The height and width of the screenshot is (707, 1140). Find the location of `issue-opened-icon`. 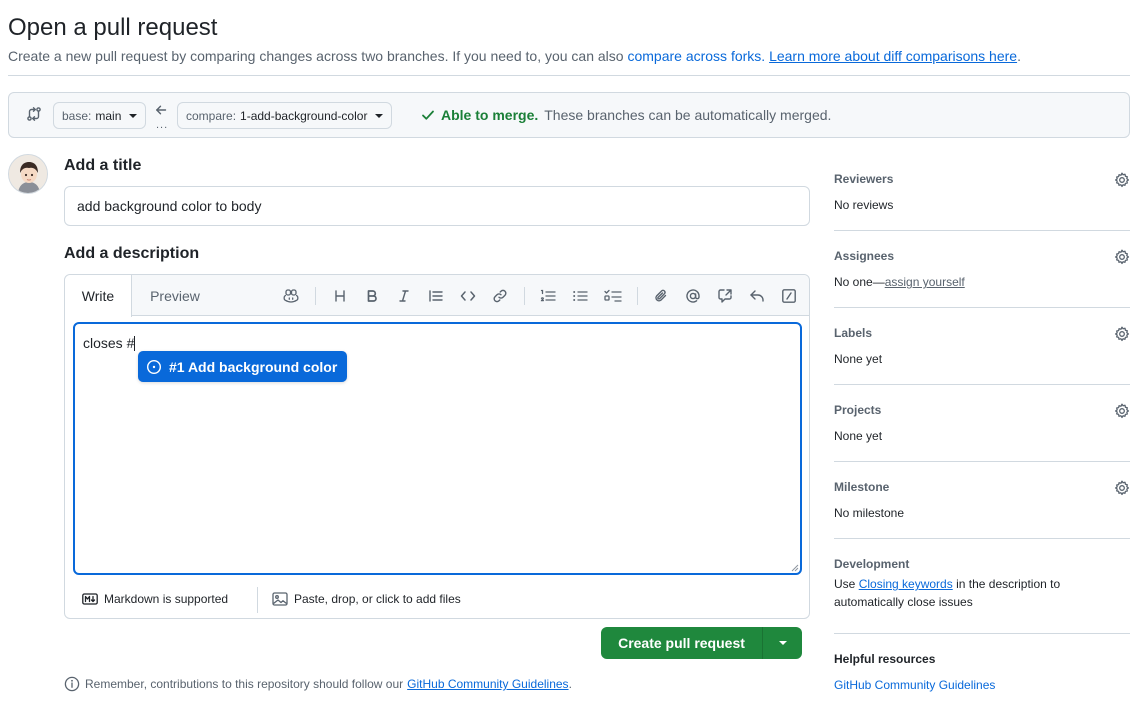

issue-opened-icon is located at coordinates (154, 367).